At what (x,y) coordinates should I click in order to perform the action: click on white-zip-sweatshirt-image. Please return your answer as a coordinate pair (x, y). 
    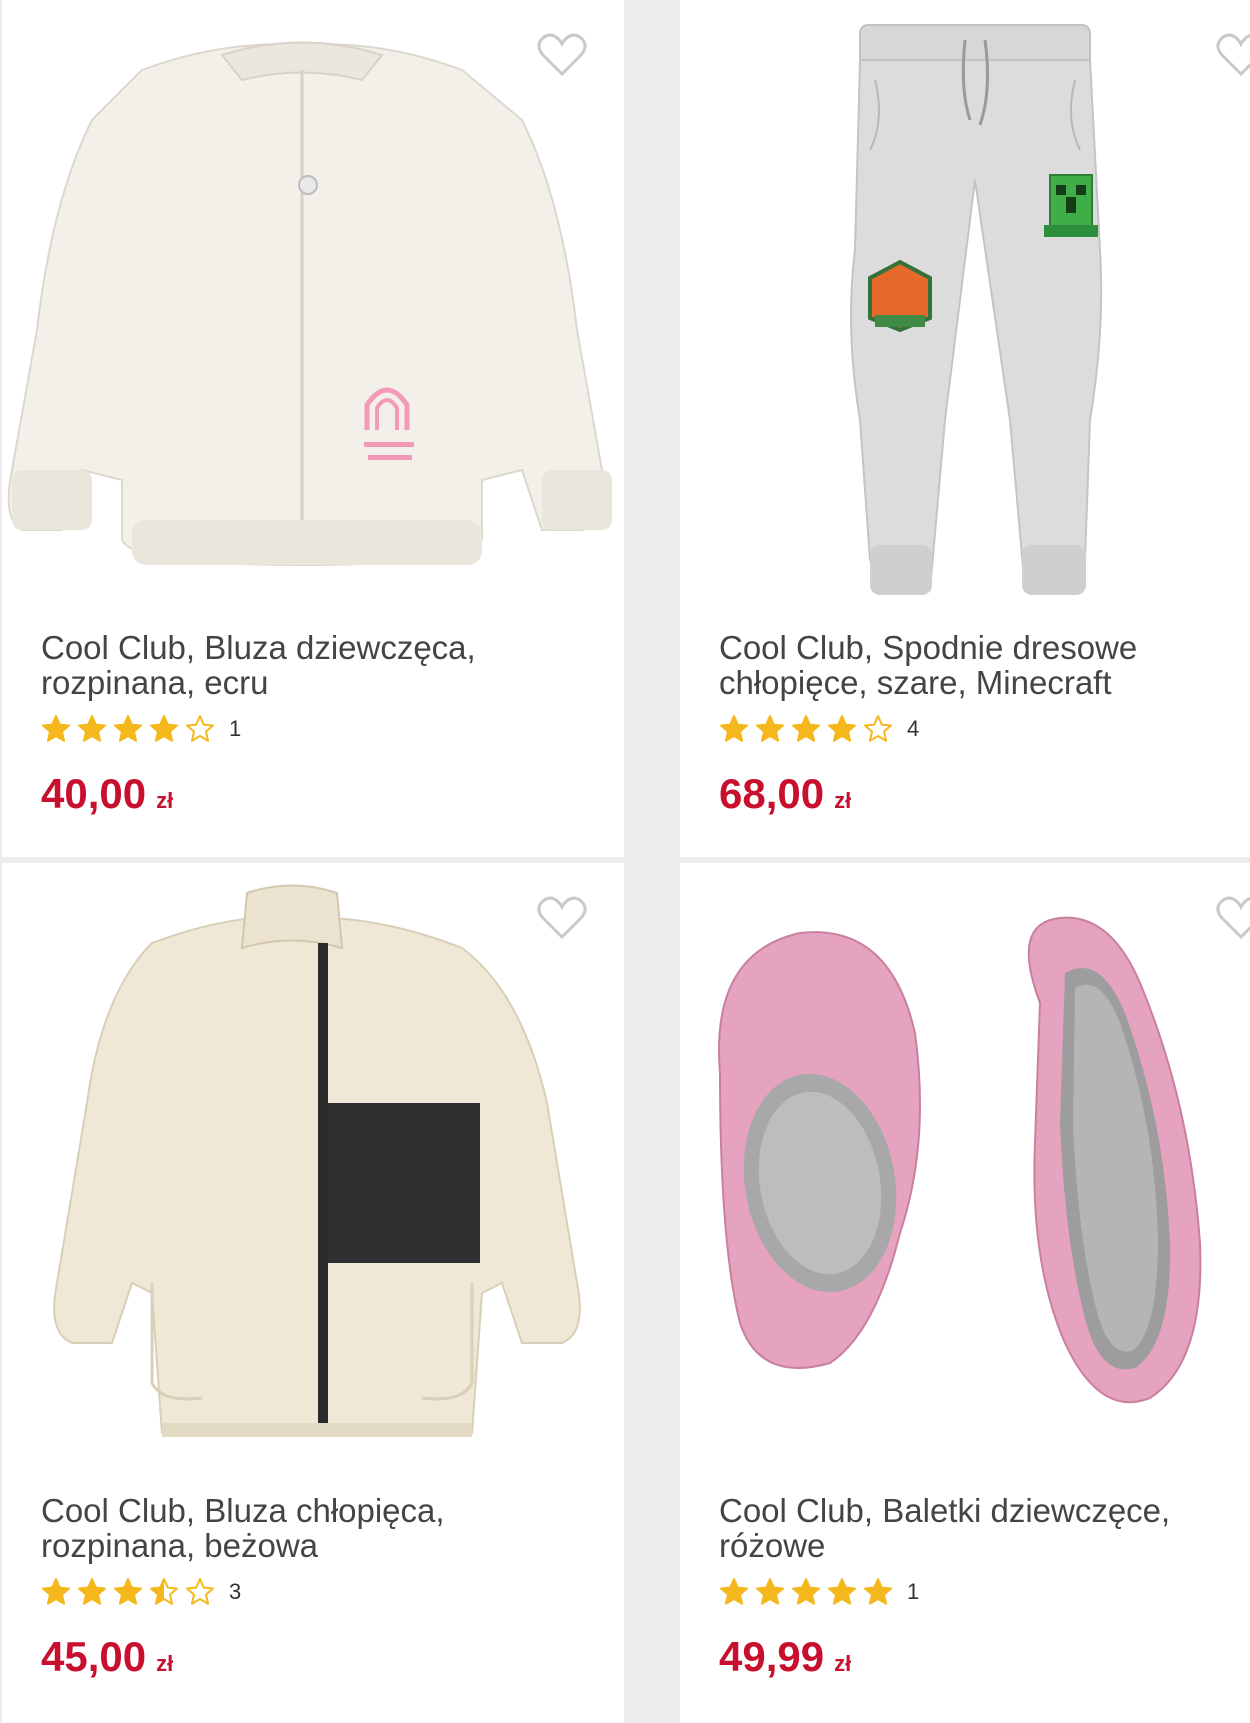
    Looking at the image, I should click on (309, 304).